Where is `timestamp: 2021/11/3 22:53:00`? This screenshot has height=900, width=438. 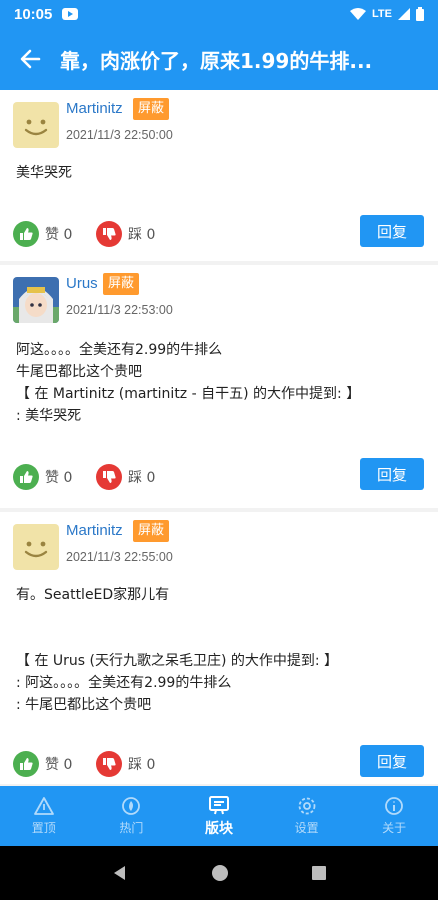
timestamp: 2021/11/3 22:53:00 is located at coordinates (119, 310).